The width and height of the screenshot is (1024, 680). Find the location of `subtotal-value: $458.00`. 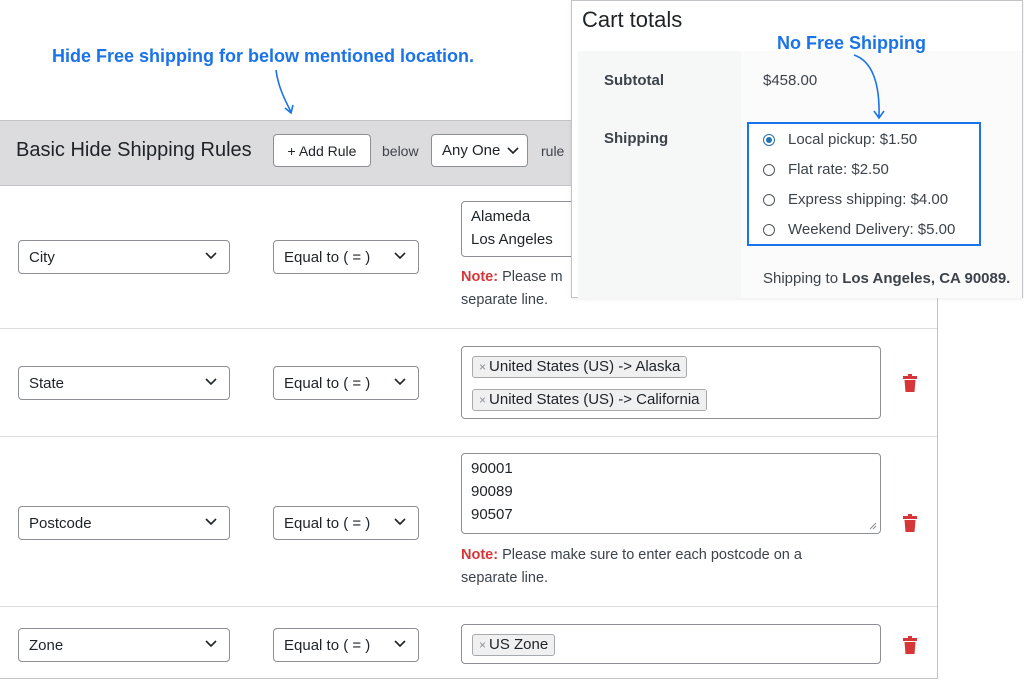

subtotal-value: $458.00 is located at coordinates (790, 80).